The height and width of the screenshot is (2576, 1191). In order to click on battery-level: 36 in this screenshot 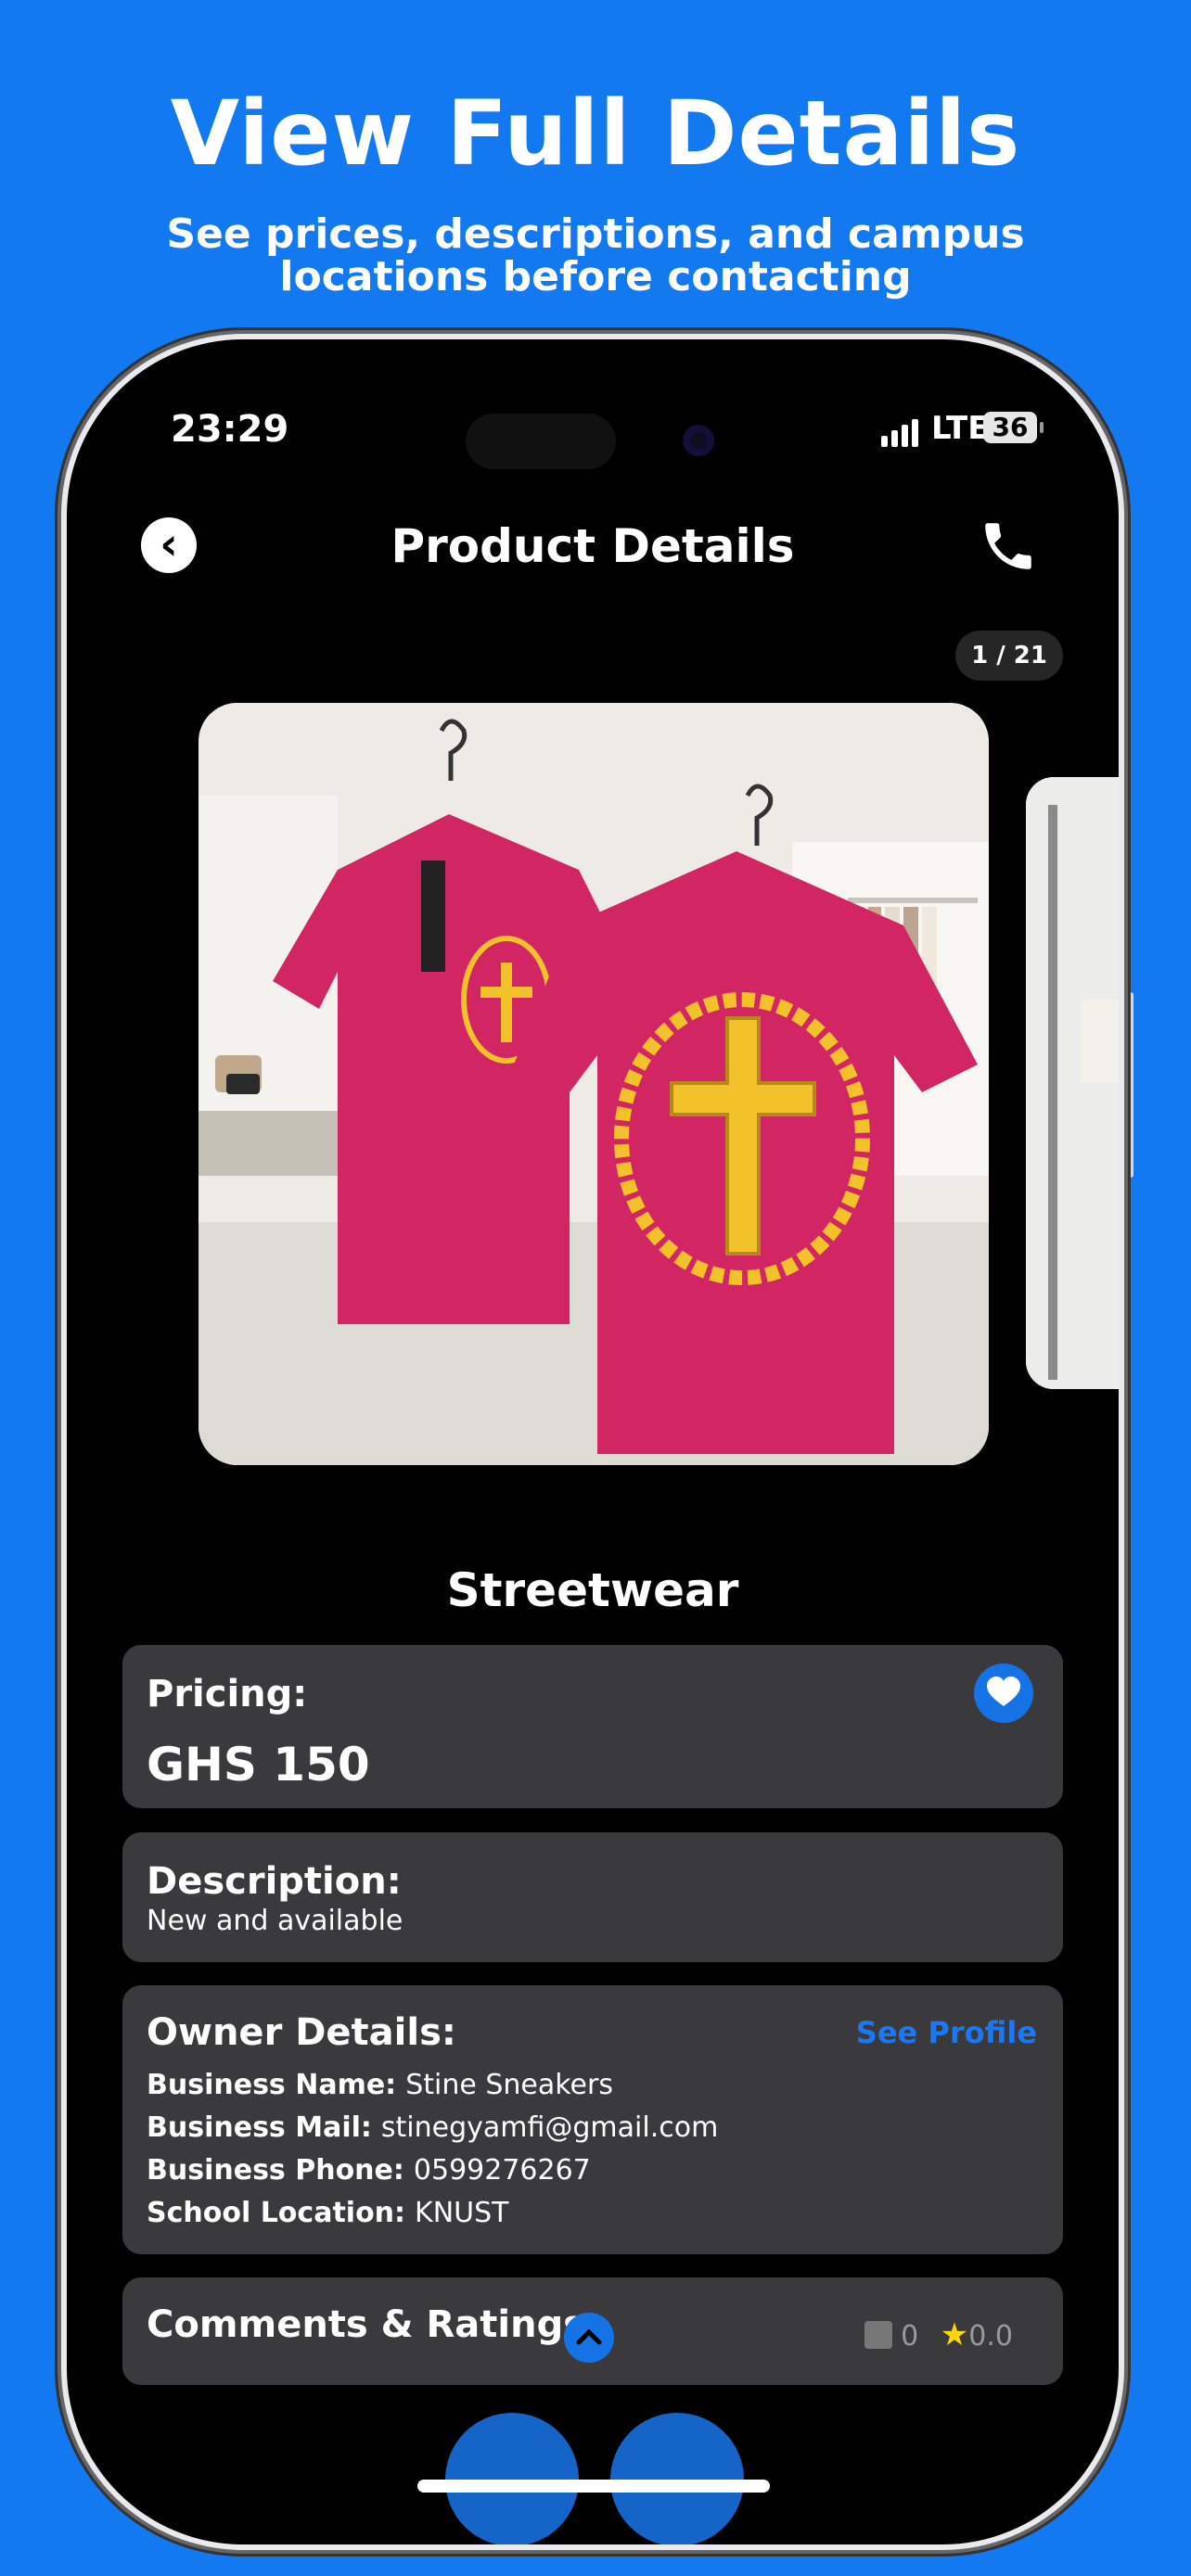, I will do `click(1010, 427)`.